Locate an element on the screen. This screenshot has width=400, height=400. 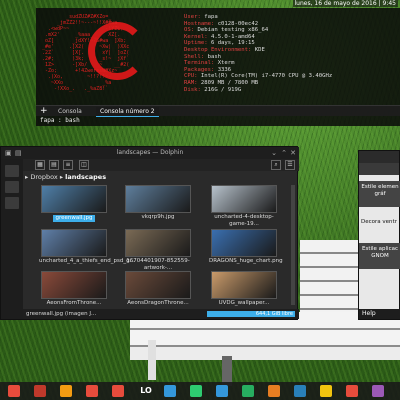
list-icon is located at coordinates (92, 391).